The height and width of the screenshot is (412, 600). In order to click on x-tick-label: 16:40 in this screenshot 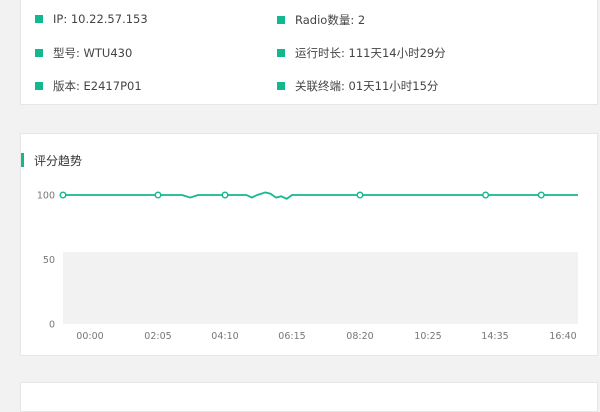, I will do `click(562, 336)`.